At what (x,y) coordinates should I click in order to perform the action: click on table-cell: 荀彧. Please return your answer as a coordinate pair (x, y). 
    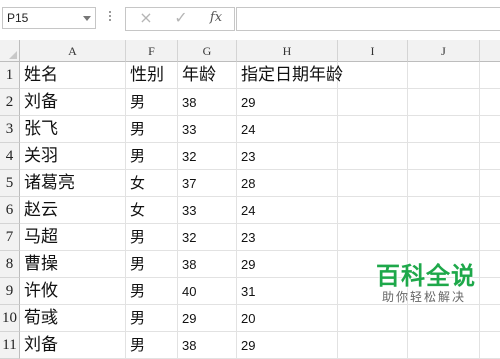
    Looking at the image, I should click on (73, 318).